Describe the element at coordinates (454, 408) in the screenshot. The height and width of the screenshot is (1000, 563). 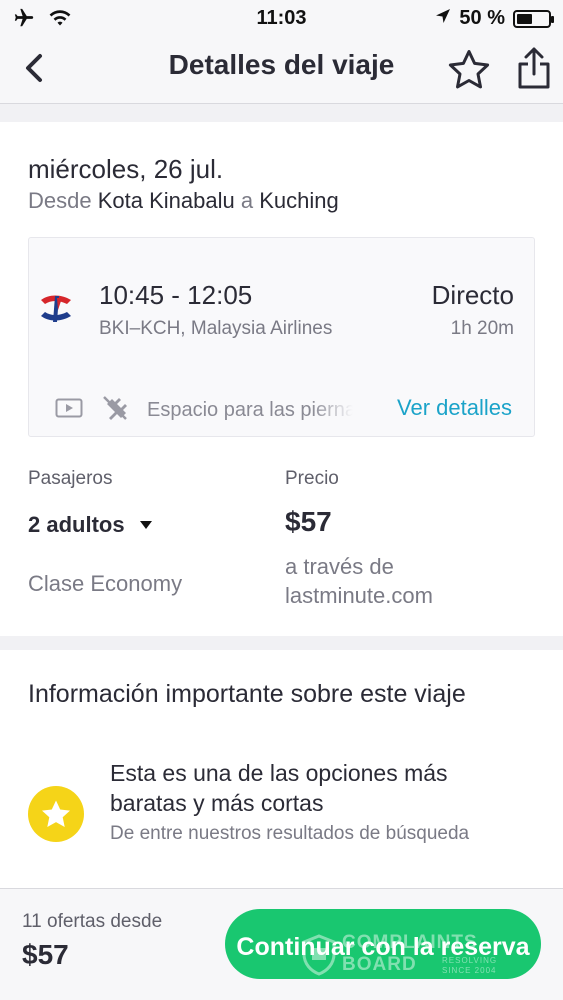
I see `view-details-link: Ver detalles` at that location.